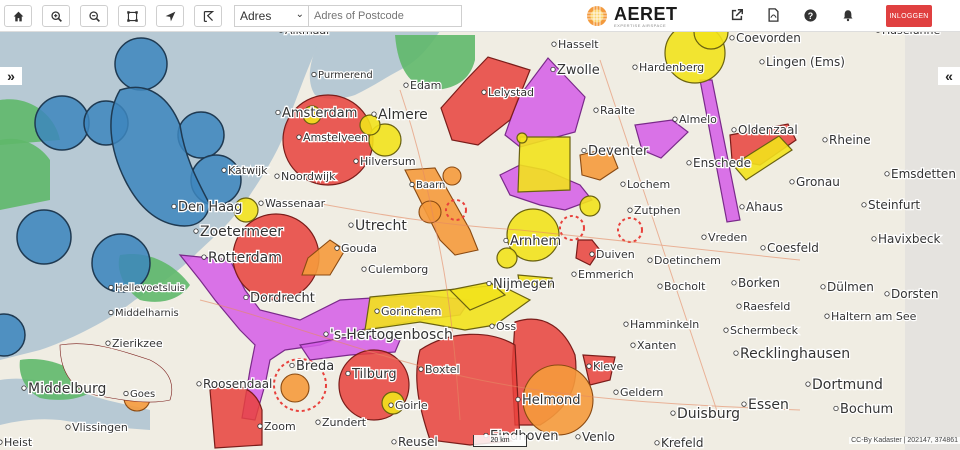 The image size is (960, 450). What do you see at coordinates (142, 394) in the screenshot?
I see `place-label: Goes` at bounding box center [142, 394].